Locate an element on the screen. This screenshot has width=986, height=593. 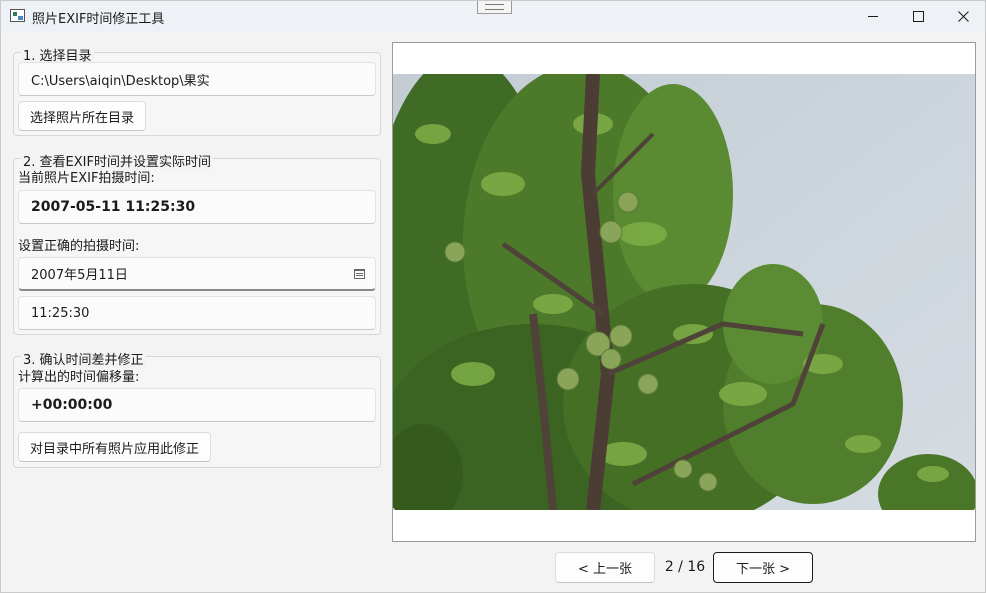
window-title: 照片EXIF时间修正工具 is located at coordinates (98, 19).